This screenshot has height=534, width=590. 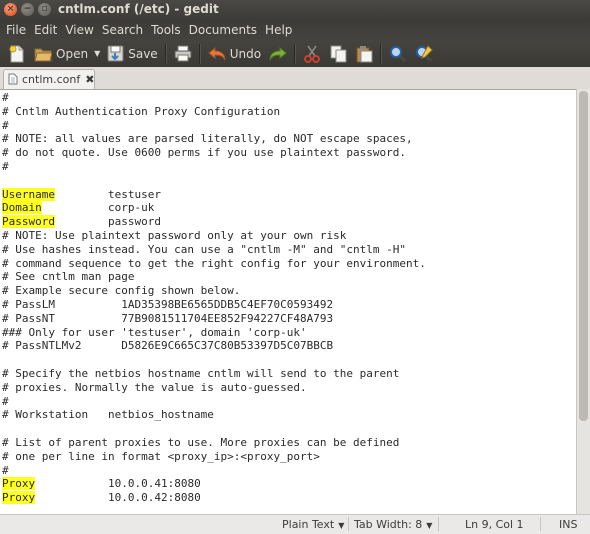 What do you see at coordinates (289, 208) in the screenshot?
I see `editor-line: Domain corp-uk` at bounding box center [289, 208].